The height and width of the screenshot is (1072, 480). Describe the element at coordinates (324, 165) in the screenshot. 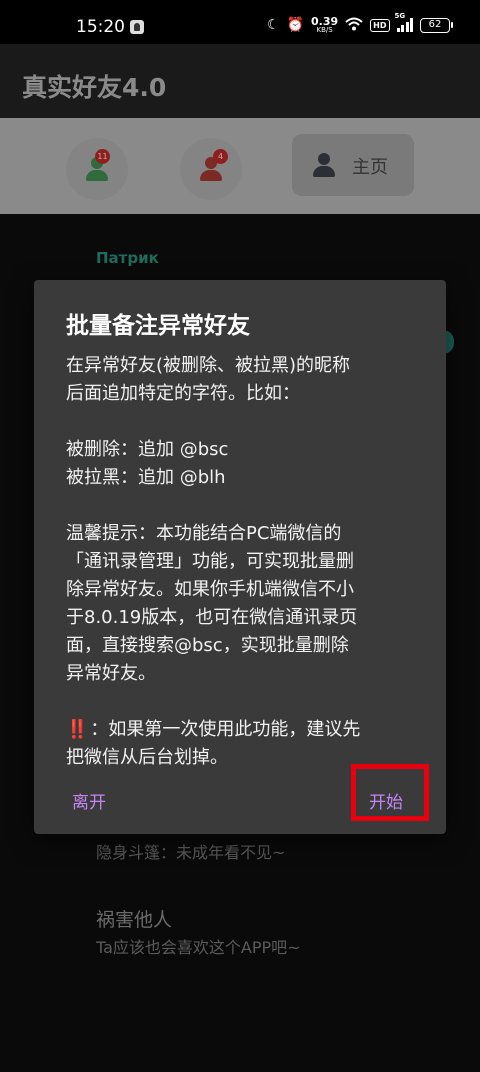

I see `user-icon` at that location.